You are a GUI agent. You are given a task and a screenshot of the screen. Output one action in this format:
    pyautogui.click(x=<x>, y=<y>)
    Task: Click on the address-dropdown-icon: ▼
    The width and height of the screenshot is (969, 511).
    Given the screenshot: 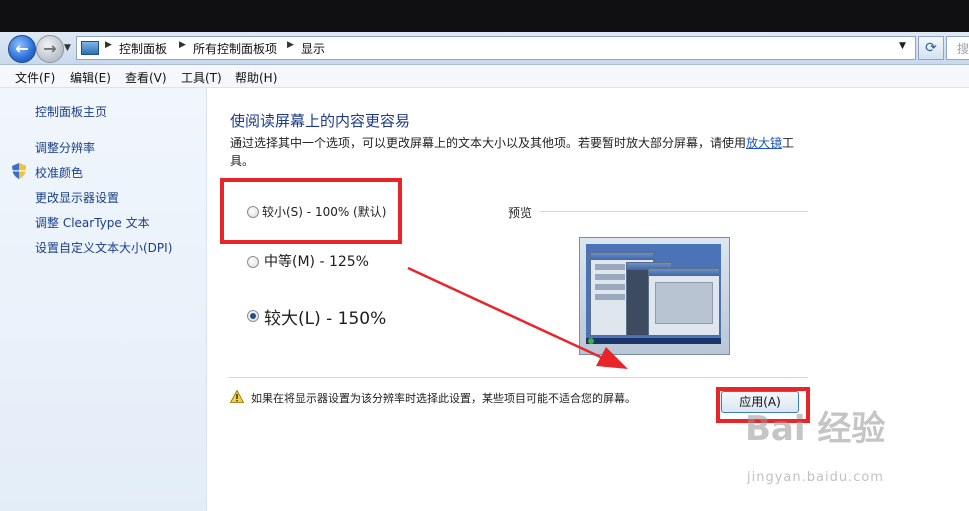 What is the action you would take?
    pyautogui.click(x=902, y=46)
    